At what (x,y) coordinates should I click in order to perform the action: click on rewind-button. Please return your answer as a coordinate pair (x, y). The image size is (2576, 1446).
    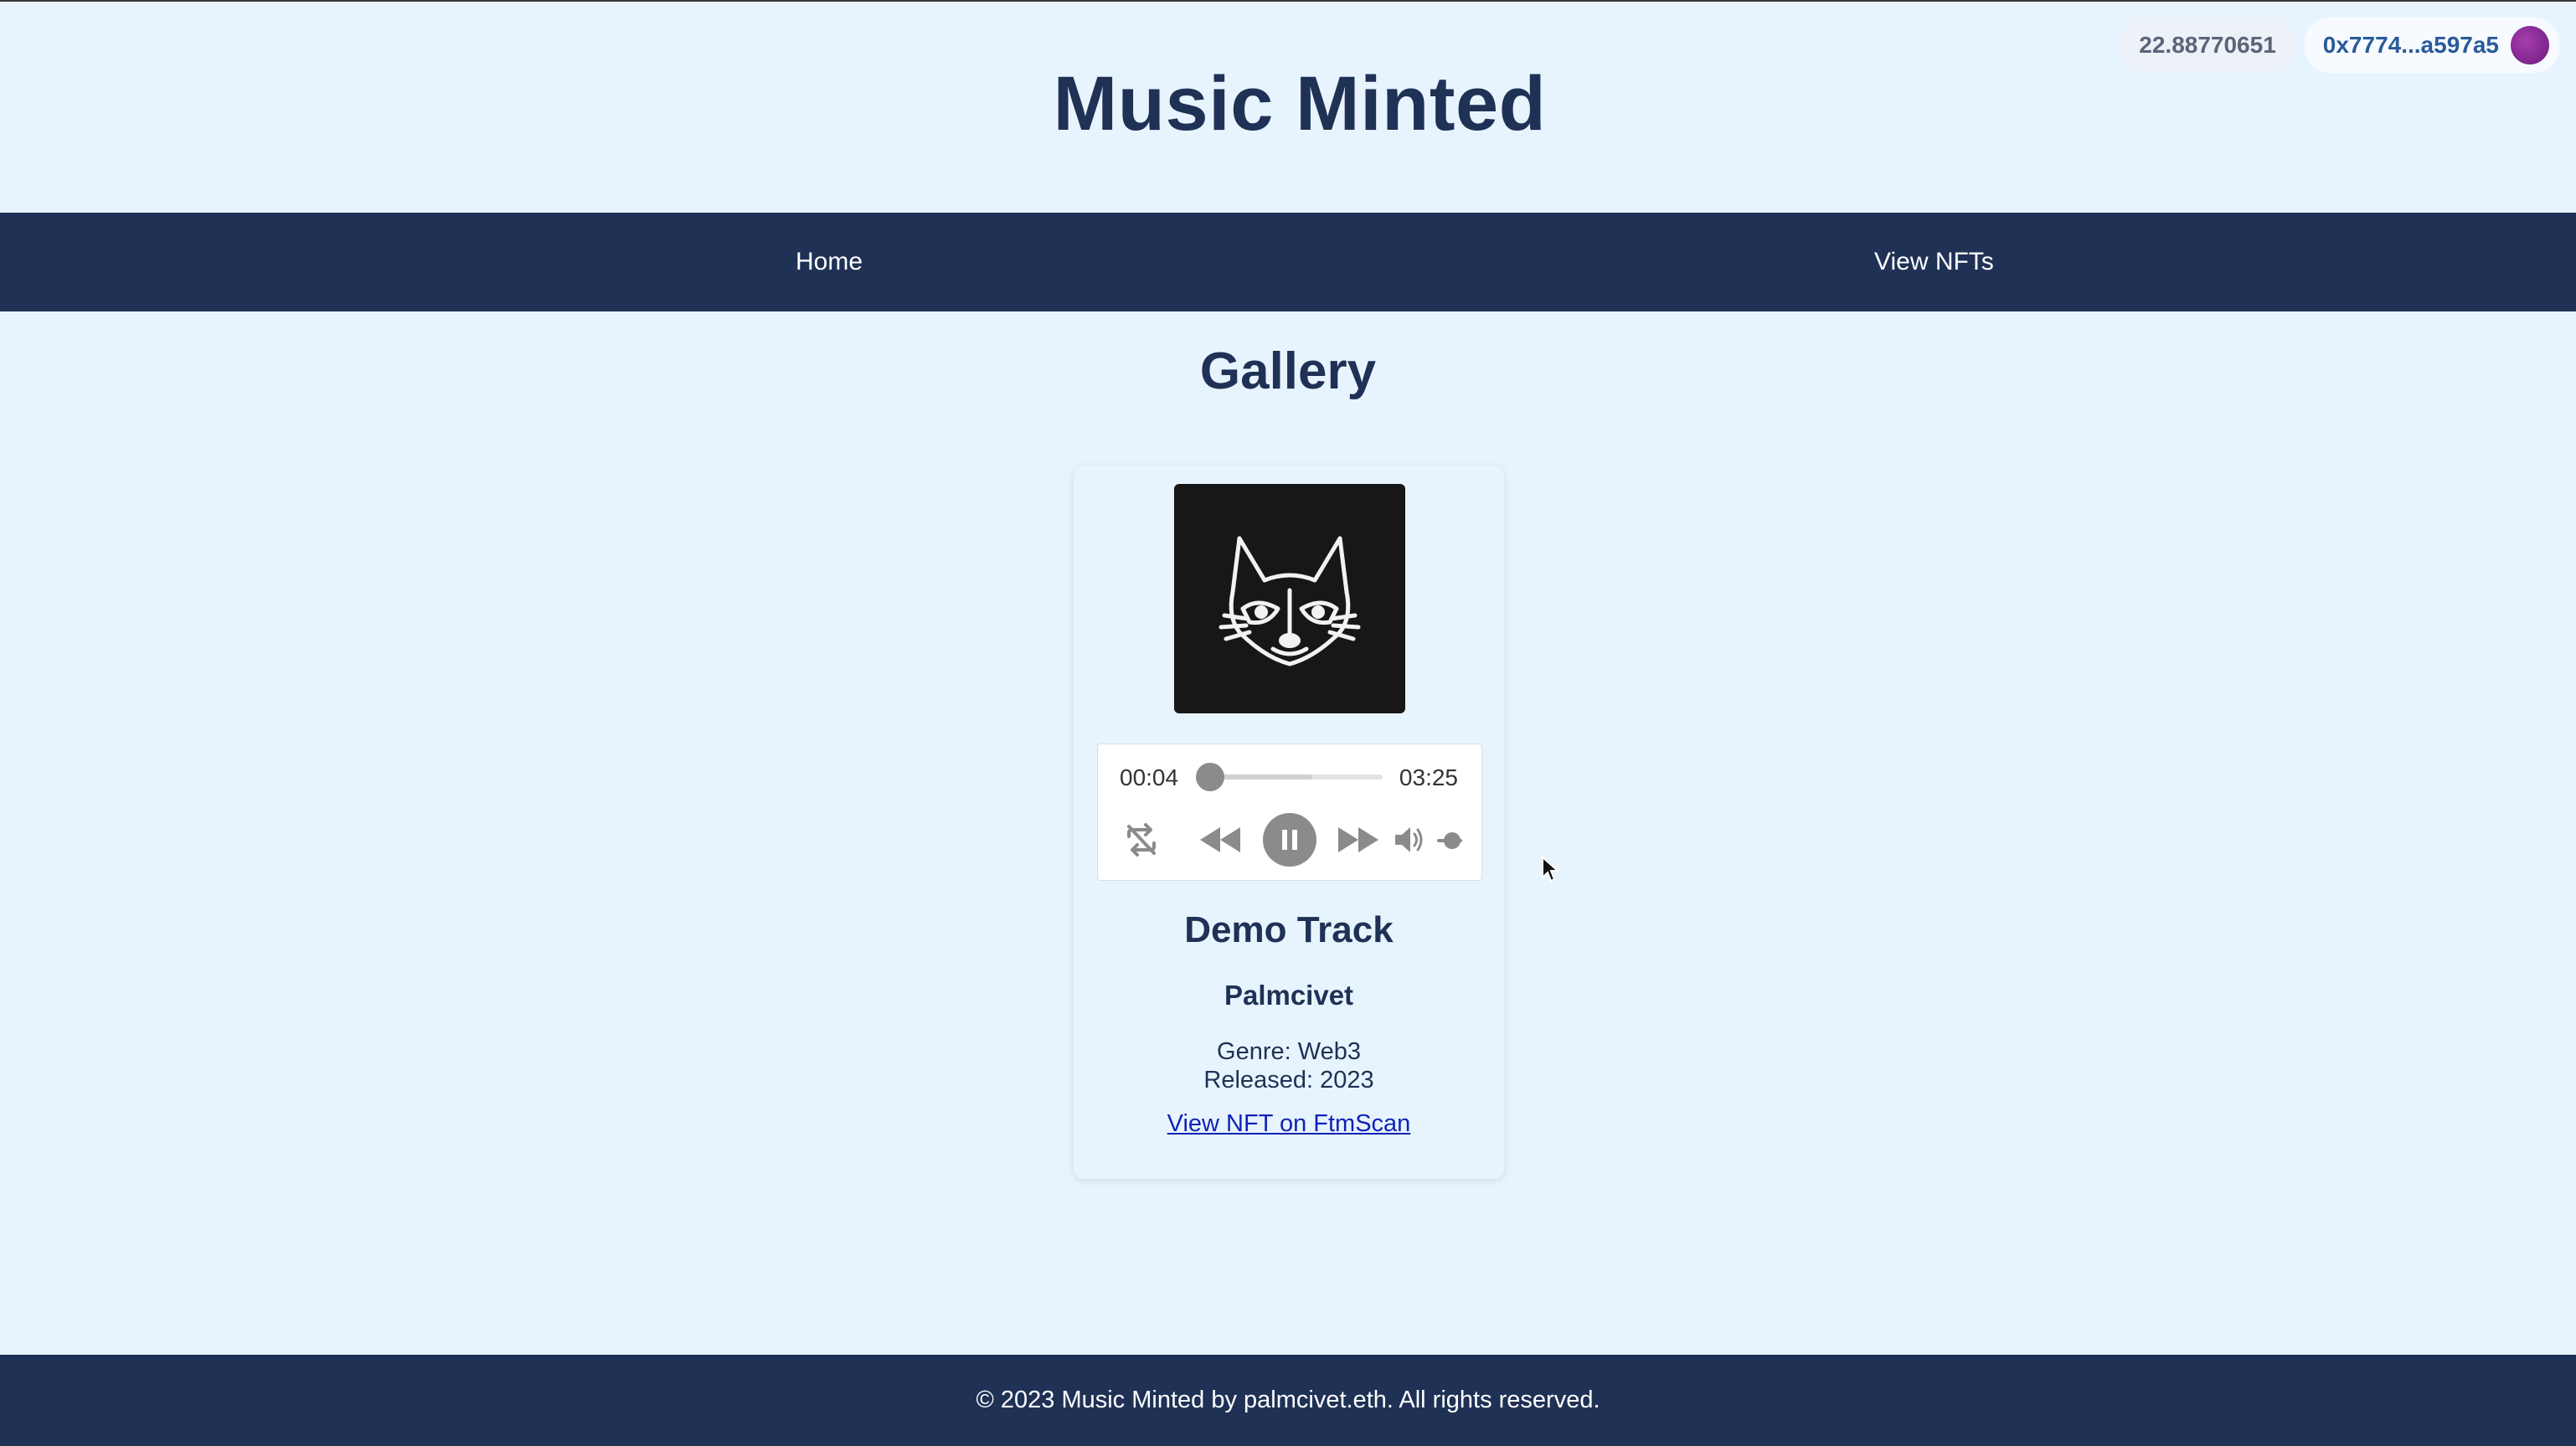
    Looking at the image, I should click on (1220, 840).